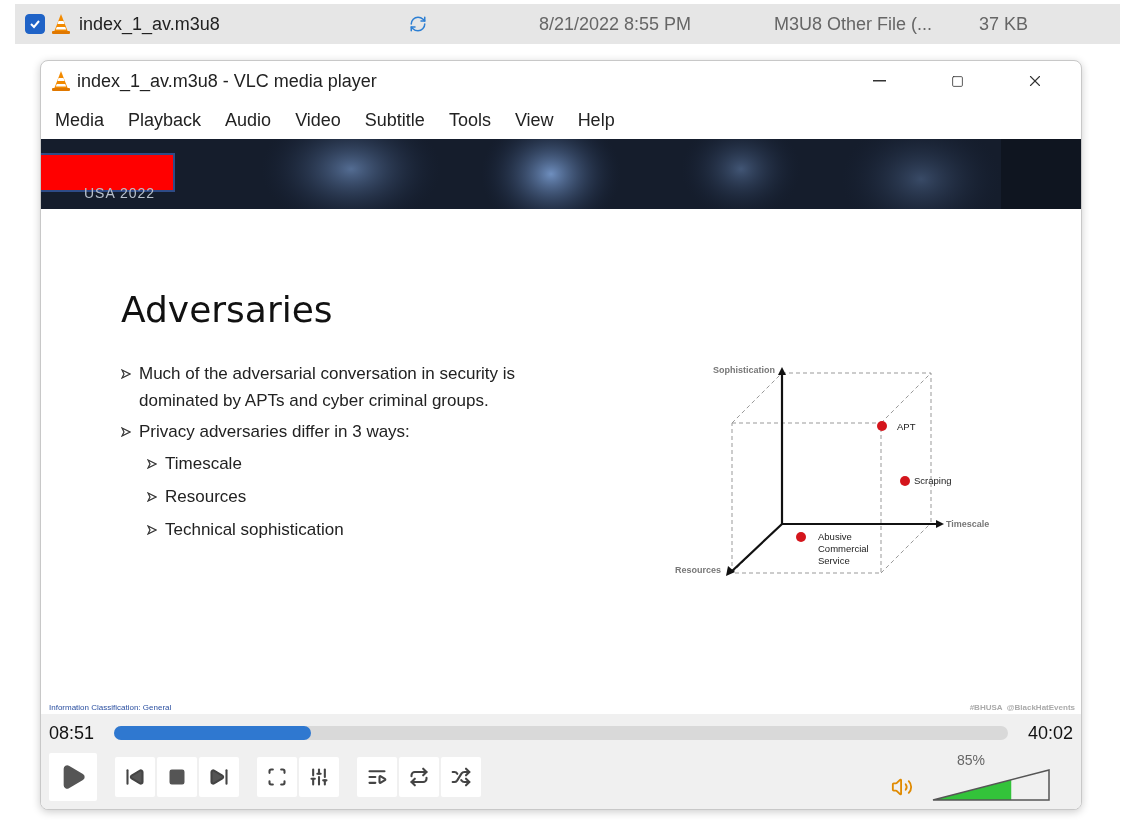 This screenshot has width=1133, height=822. I want to click on file-date: 8/21/2022 8:55 PM, so click(616, 24).